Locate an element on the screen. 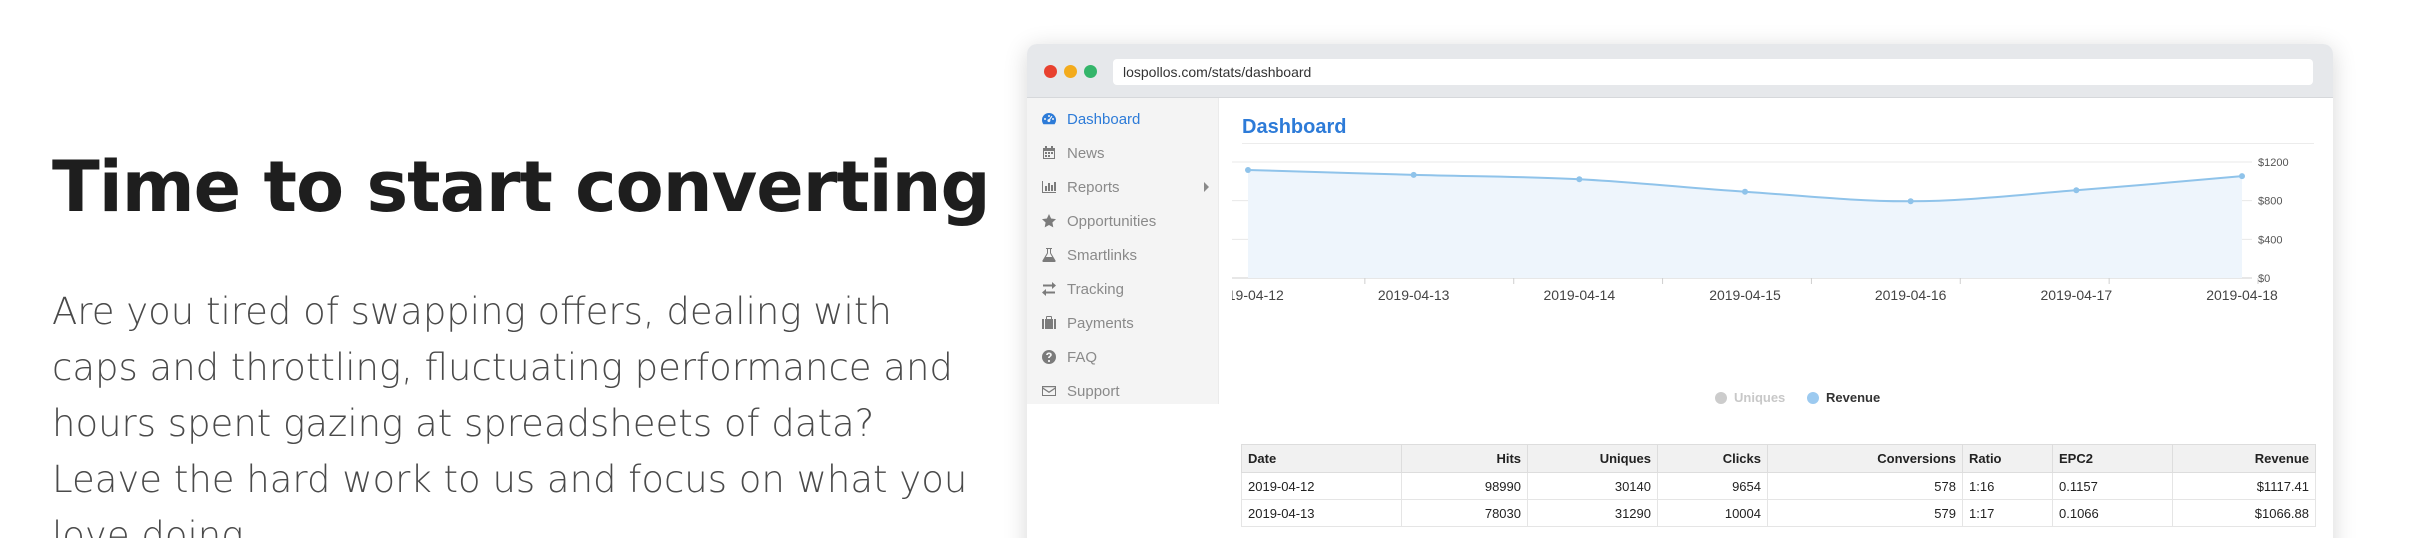  sidebar-item-dashboard: Dashboard is located at coordinates (1123, 119).